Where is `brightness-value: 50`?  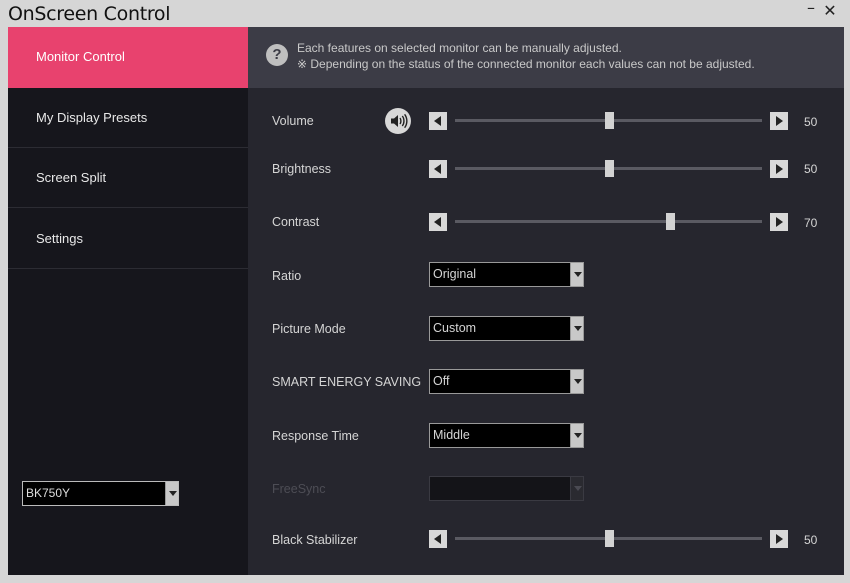
brightness-value: 50 is located at coordinates (811, 169).